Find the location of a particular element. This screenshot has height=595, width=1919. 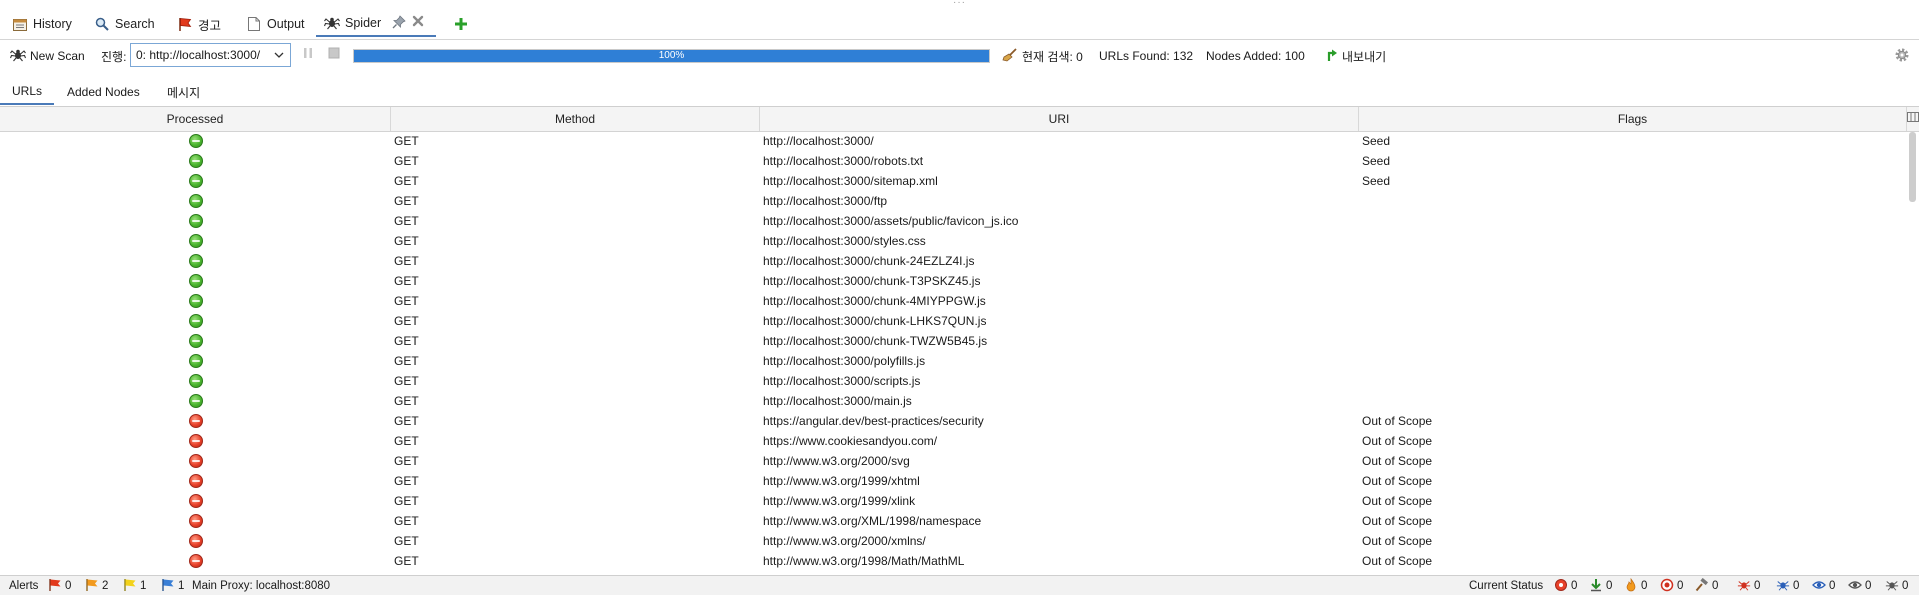

status-spider-count: 0 is located at coordinates (1757, 586).